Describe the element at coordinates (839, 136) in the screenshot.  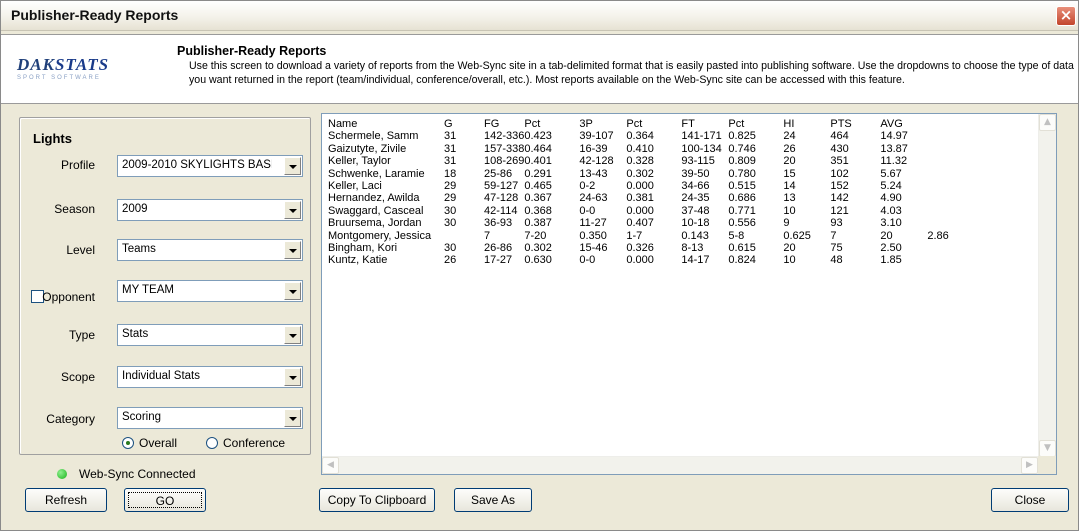
I see `table-cell: 464` at that location.